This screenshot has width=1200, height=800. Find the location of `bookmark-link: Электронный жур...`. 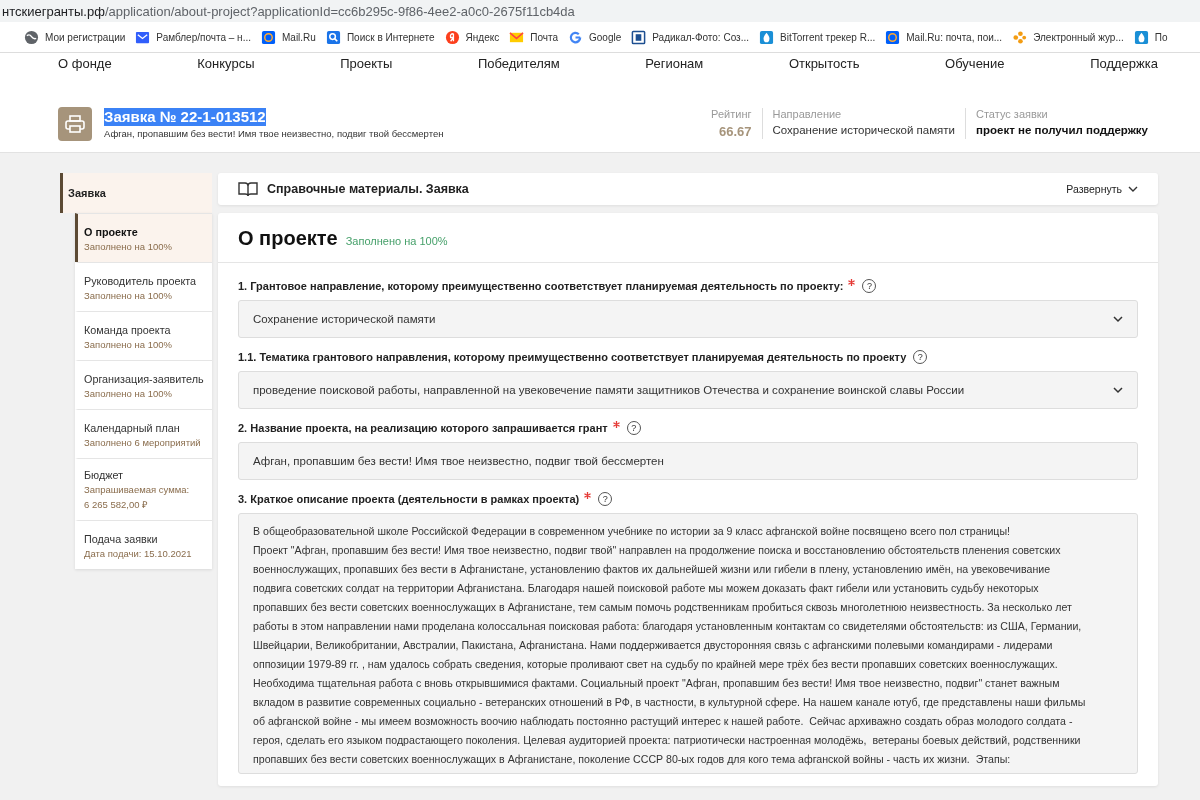

bookmark-link: Электронный жур... is located at coordinates (1078, 37).